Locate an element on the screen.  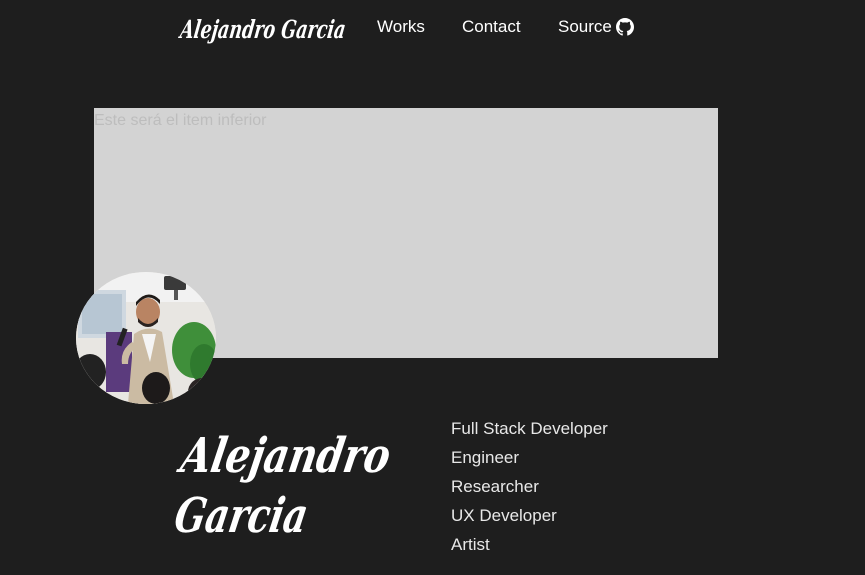
role-item: Full Stack Developer is located at coordinates (529, 428).